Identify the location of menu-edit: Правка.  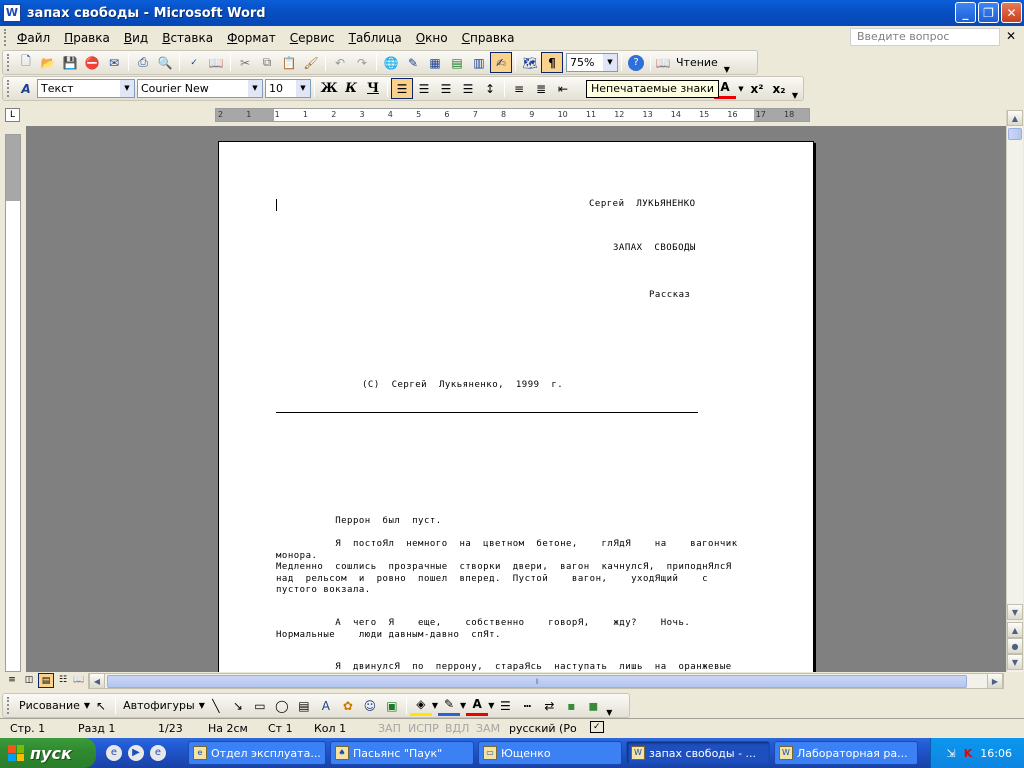
(87, 38).